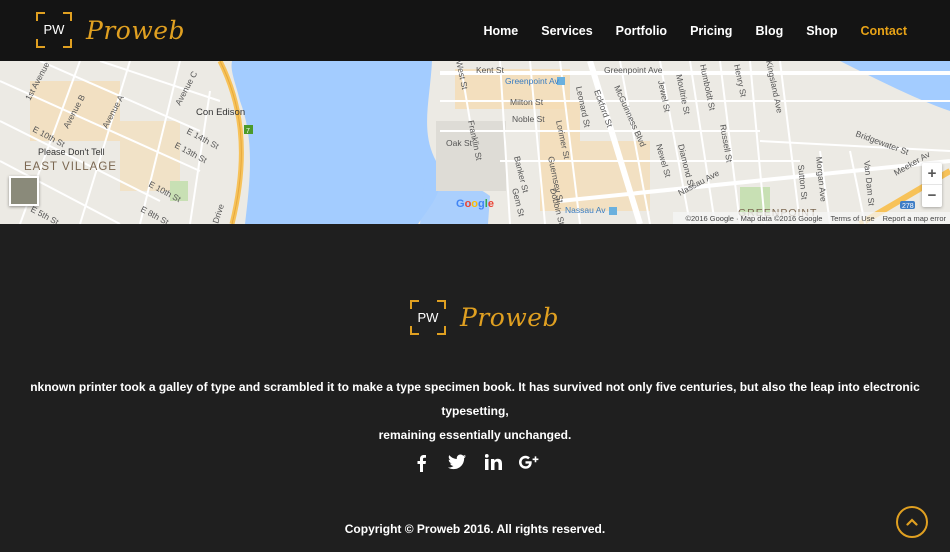 The width and height of the screenshot is (950, 552). Describe the element at coordinates (769, 31) in the screenshot. I see `nav-blog: Blog` at that location.